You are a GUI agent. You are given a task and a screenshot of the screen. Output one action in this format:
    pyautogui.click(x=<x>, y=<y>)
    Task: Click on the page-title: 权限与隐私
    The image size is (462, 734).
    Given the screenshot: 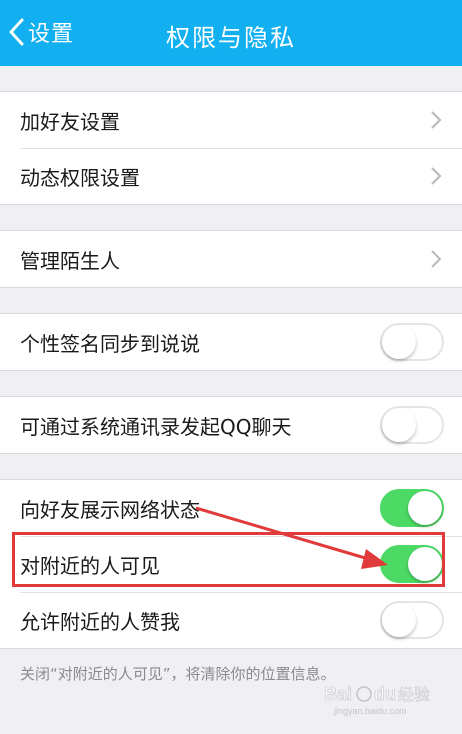 What is the action you would take?
    pyautogui.click(x=231, y=38)
    